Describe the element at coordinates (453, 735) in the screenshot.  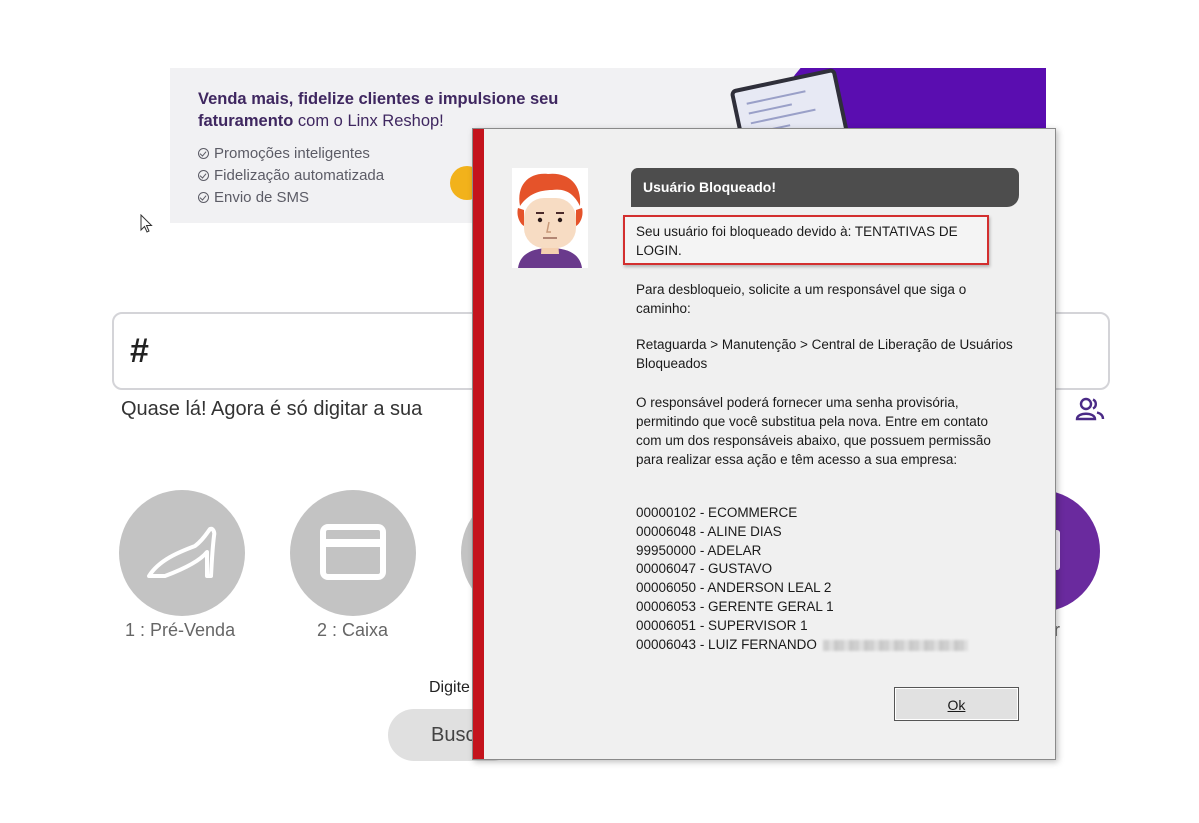
I see `busca-button-label: Busc` at that location.